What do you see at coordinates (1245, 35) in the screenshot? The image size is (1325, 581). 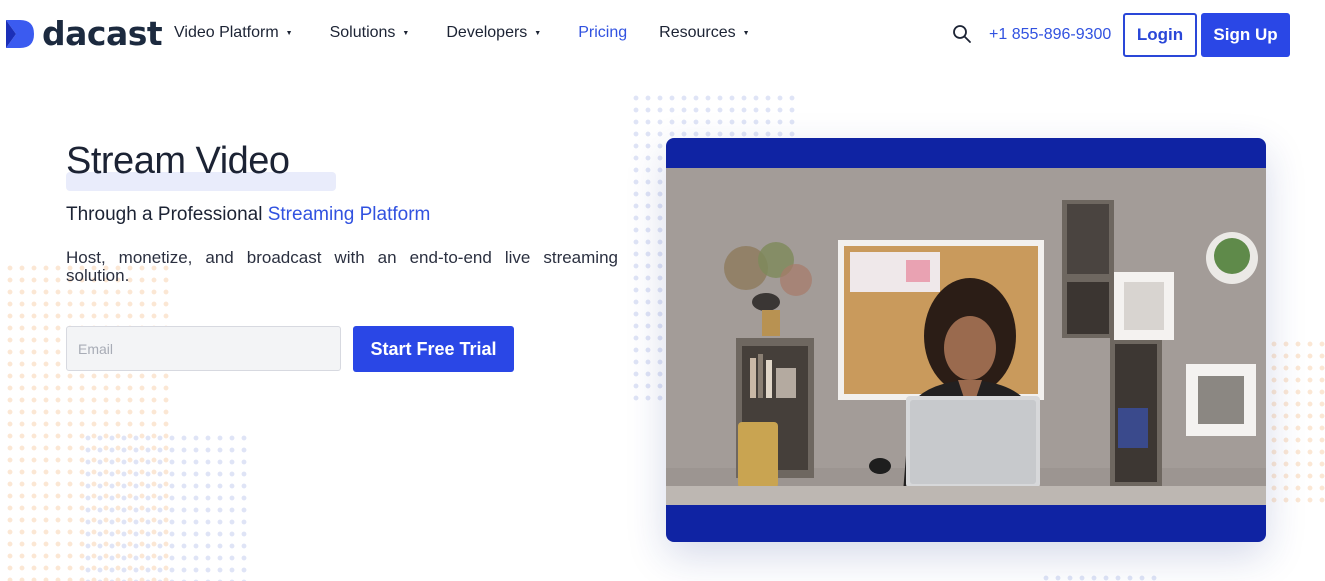 I see `signup-button: Sign Up` at bounding box center [1245, 35].